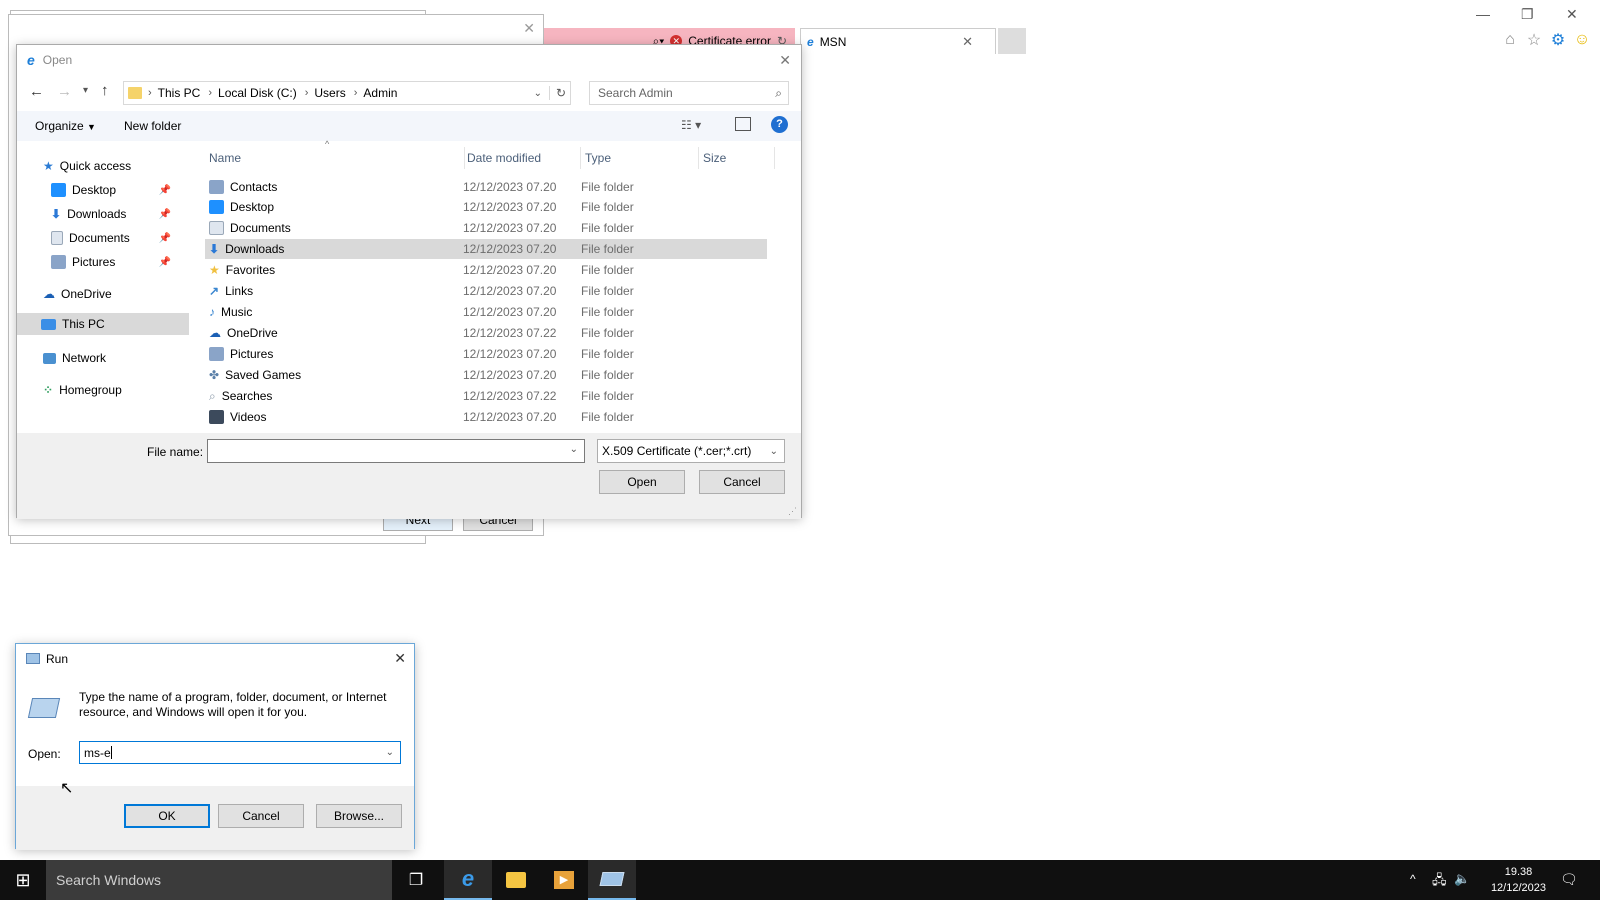  I want to click on home-icon: ⌂, so click(1510, 40).